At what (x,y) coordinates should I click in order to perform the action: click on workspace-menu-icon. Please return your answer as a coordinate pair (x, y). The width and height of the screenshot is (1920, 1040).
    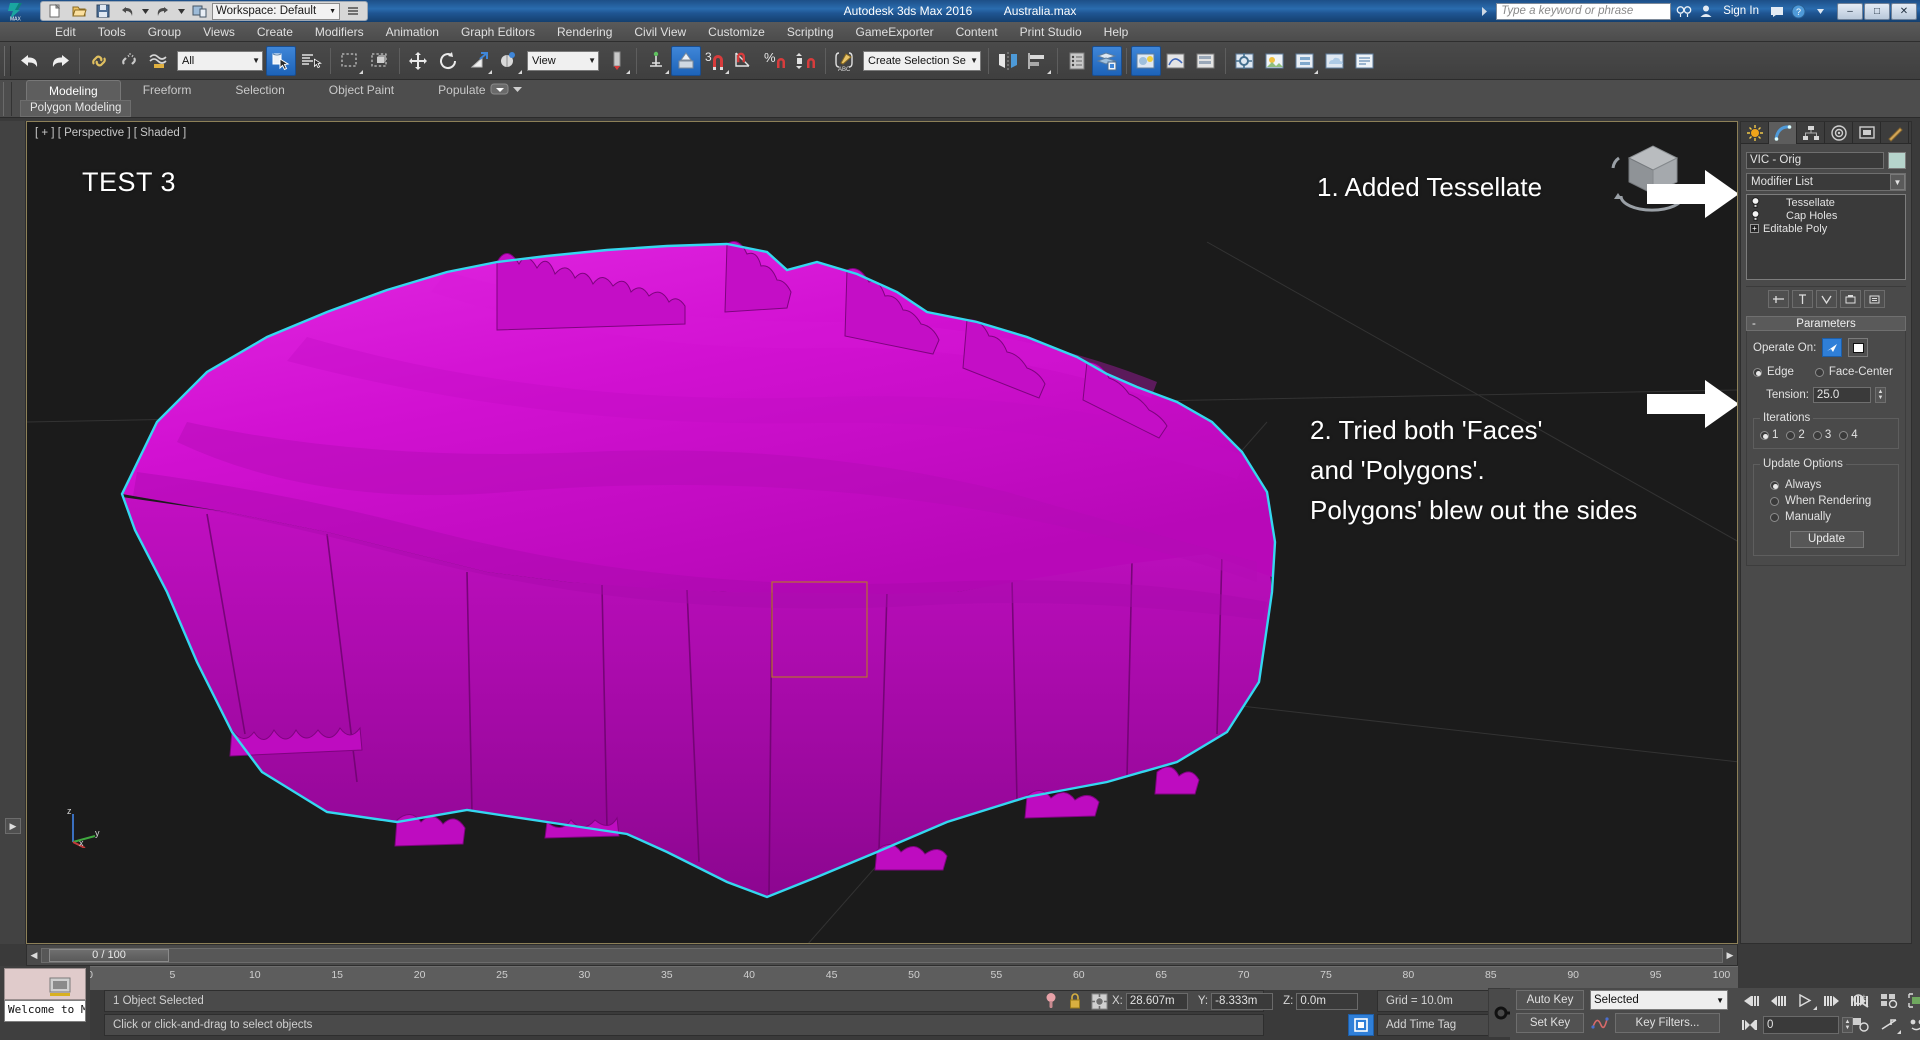
    Looking at the image, I should click on (353, 11).